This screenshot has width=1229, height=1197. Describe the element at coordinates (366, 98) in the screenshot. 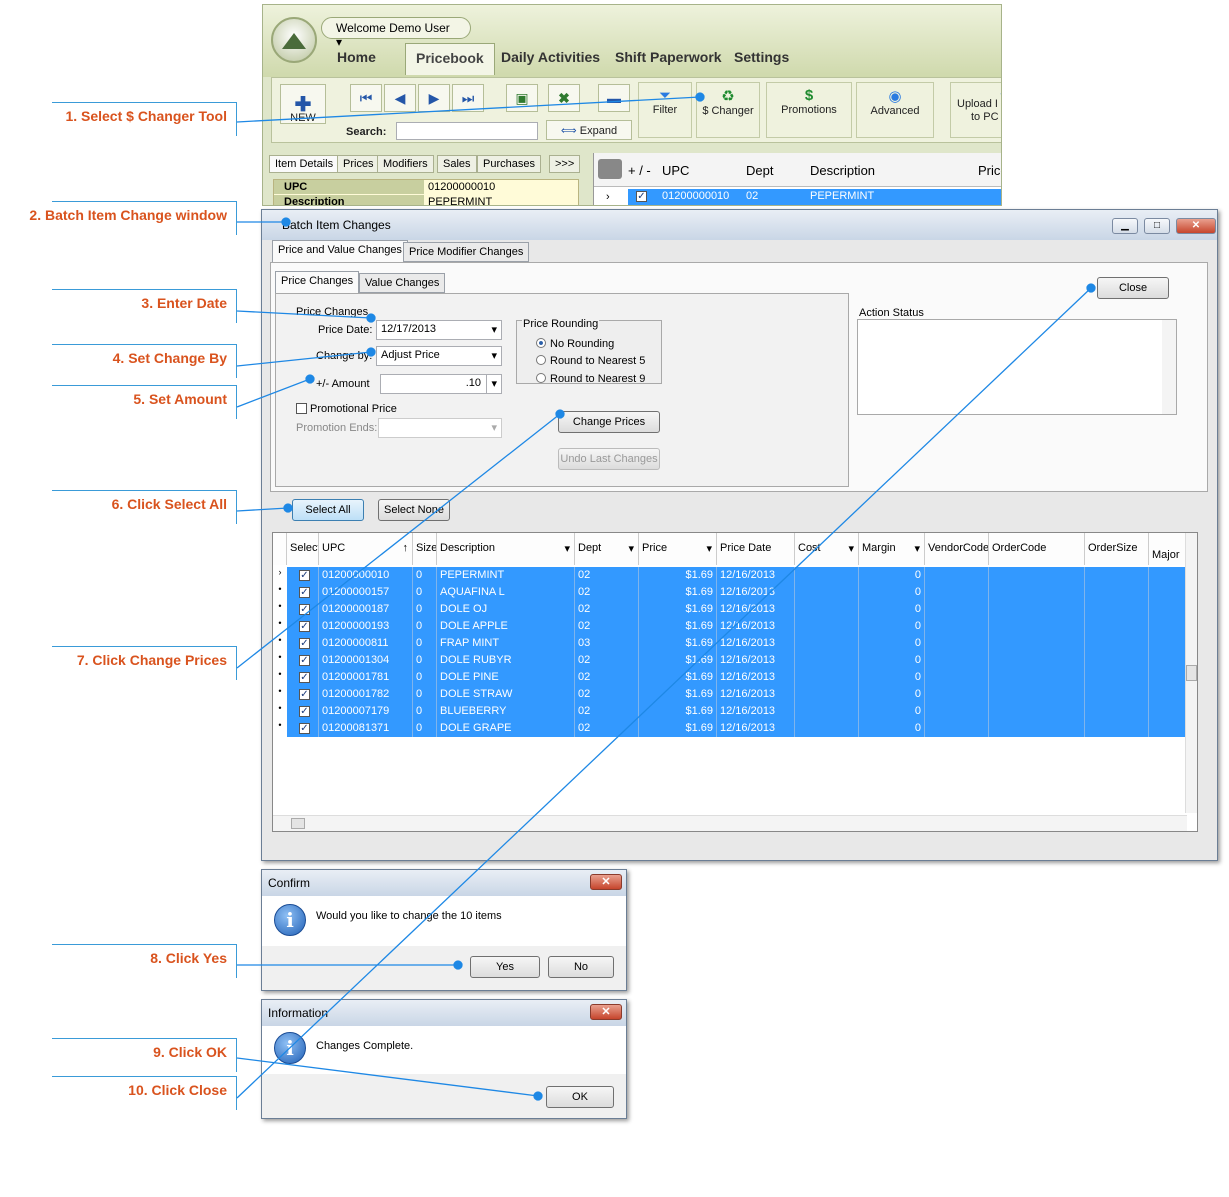

I see `first-record-icon: ⏮` at that location.